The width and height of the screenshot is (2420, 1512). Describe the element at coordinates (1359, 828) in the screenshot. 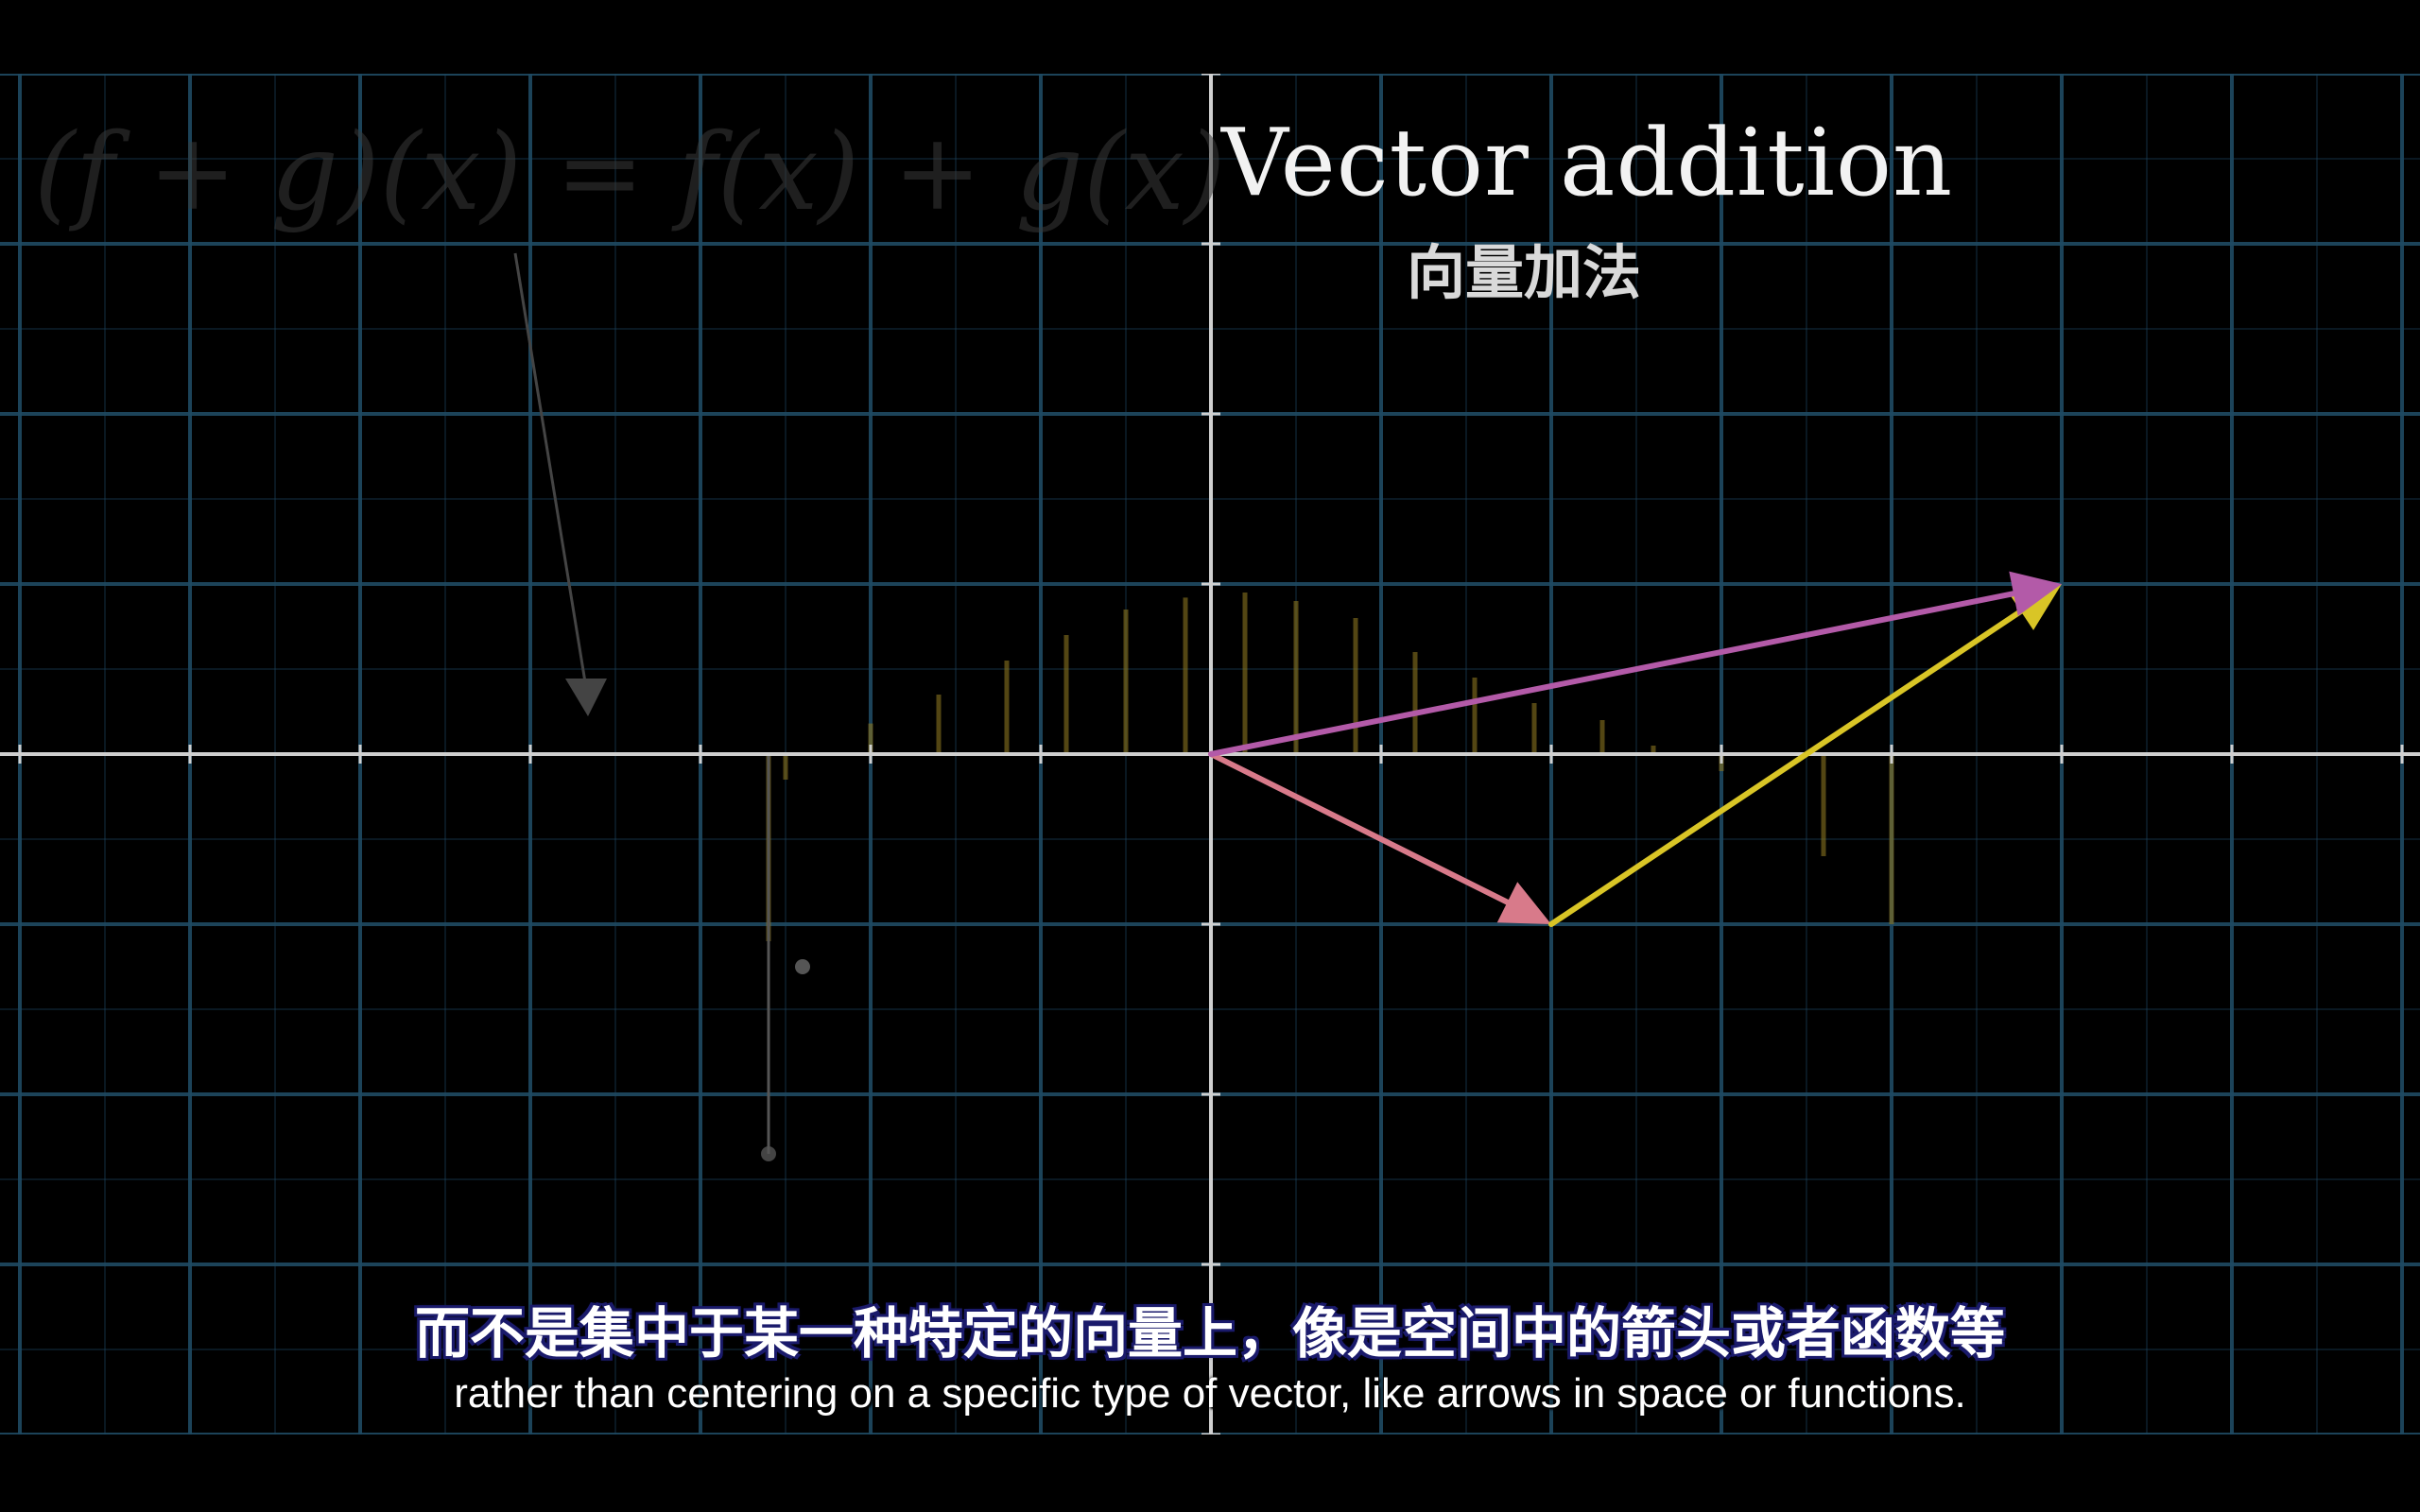

I see `vector-v-shaft` at that location.